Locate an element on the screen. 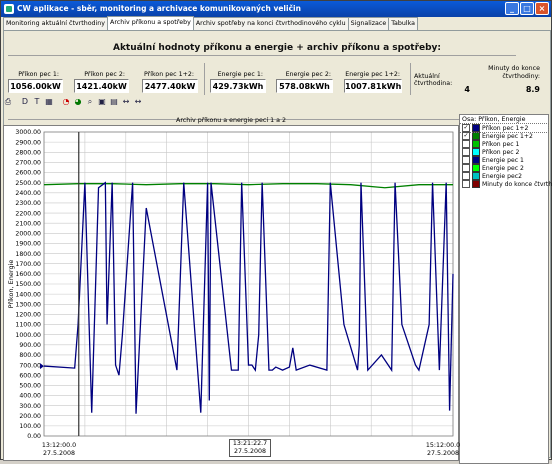  legend-label: Příkon pec 2 is located at coordinates (501, 152).